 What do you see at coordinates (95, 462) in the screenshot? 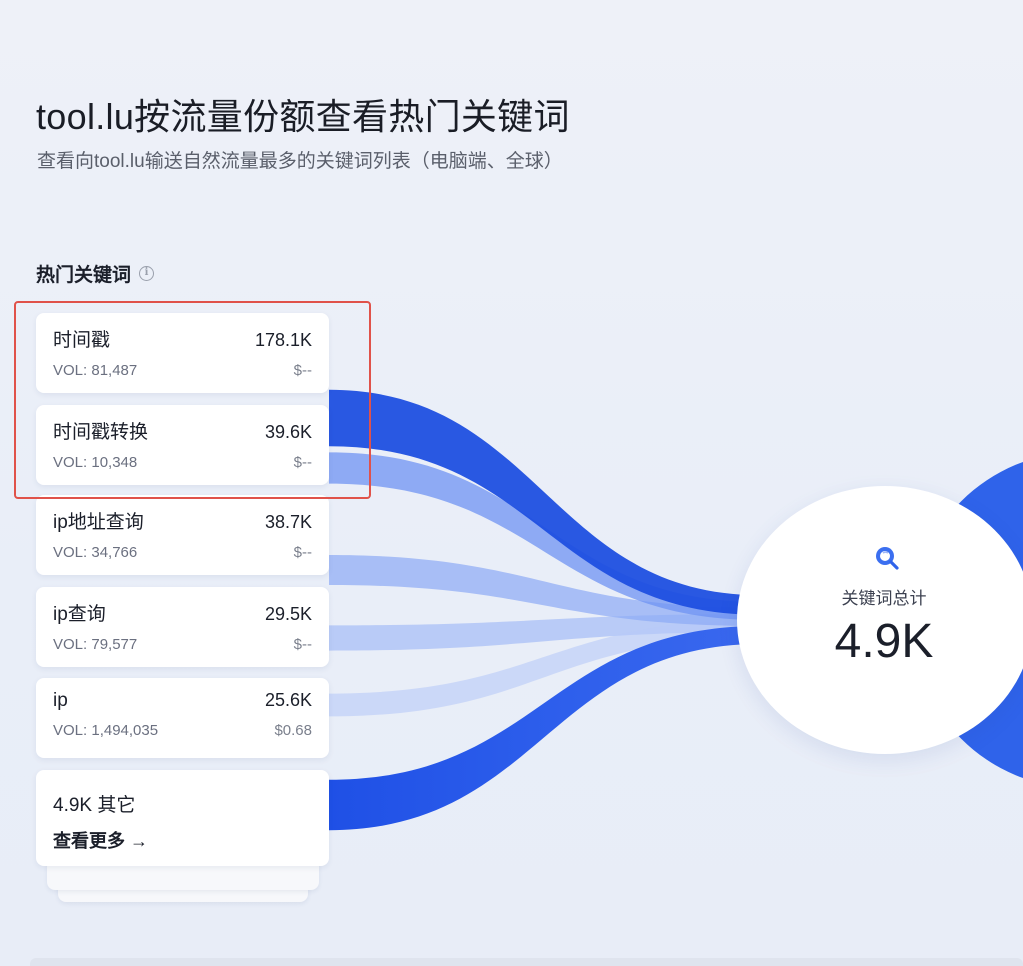
I see `keyword-volume: VOL: 10,348` at bounding box center [95, 462].